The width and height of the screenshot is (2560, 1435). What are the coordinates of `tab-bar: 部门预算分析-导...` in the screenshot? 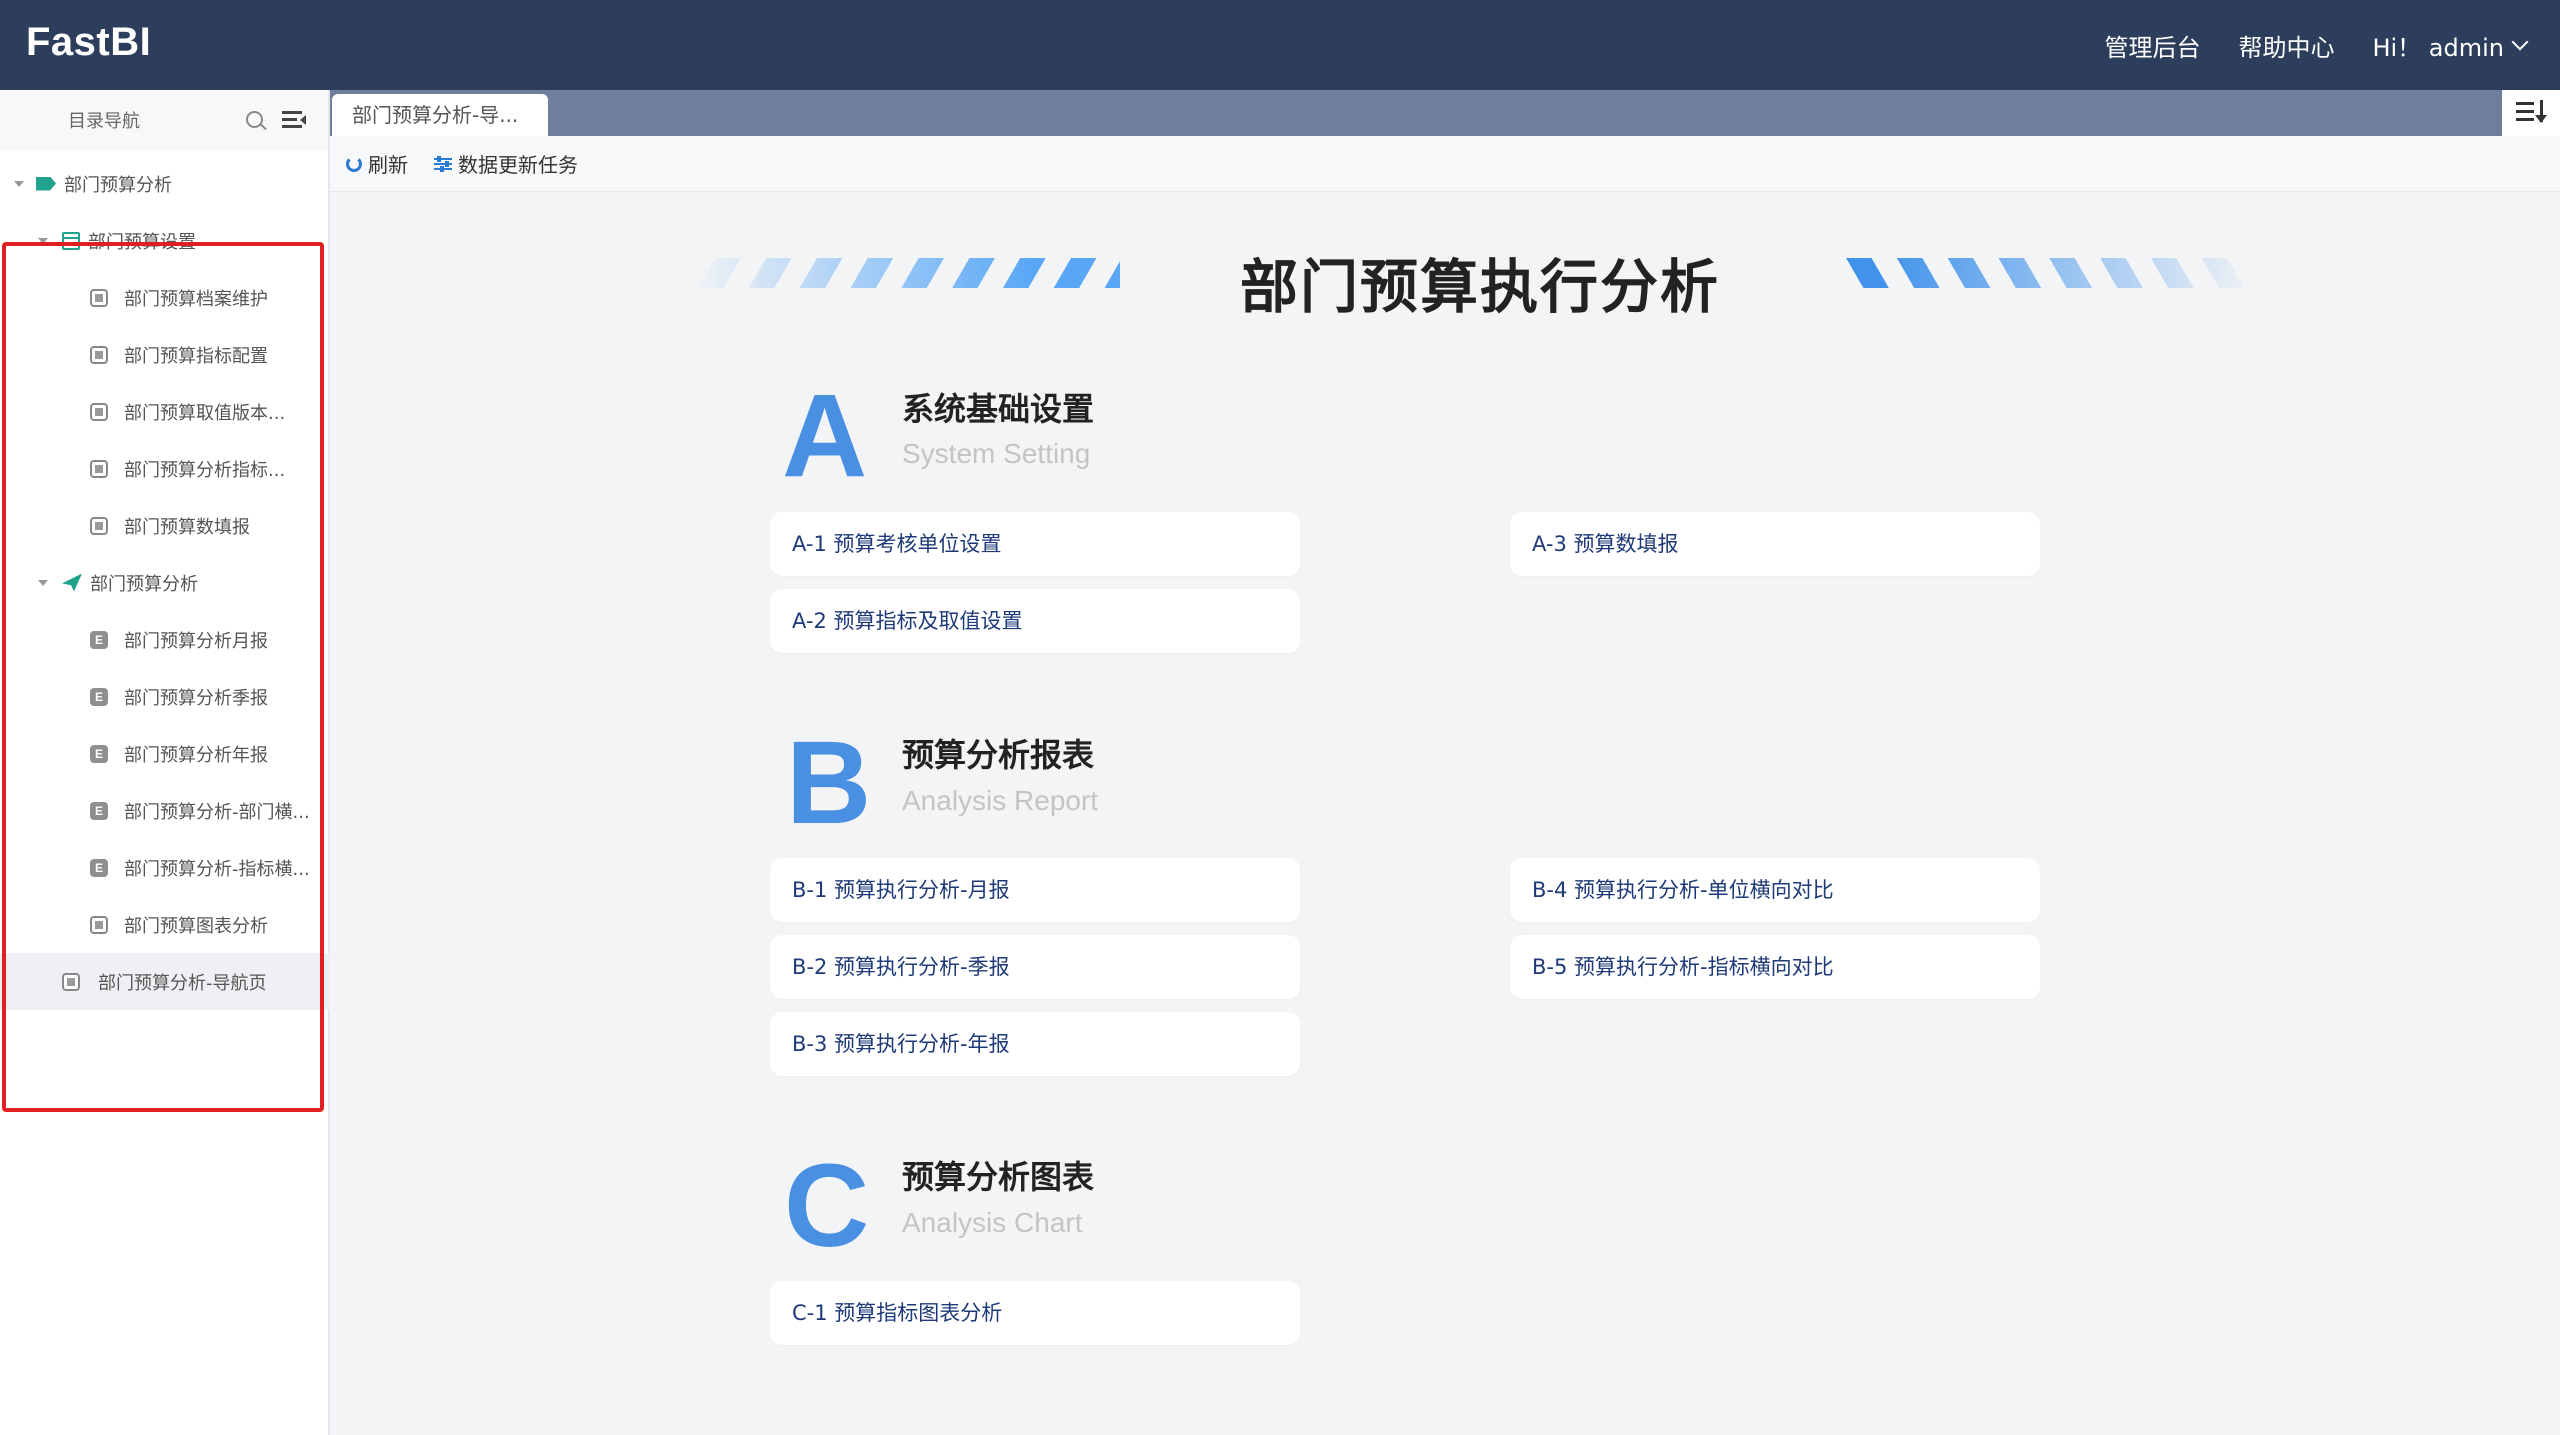 It's located at (1445, 113).